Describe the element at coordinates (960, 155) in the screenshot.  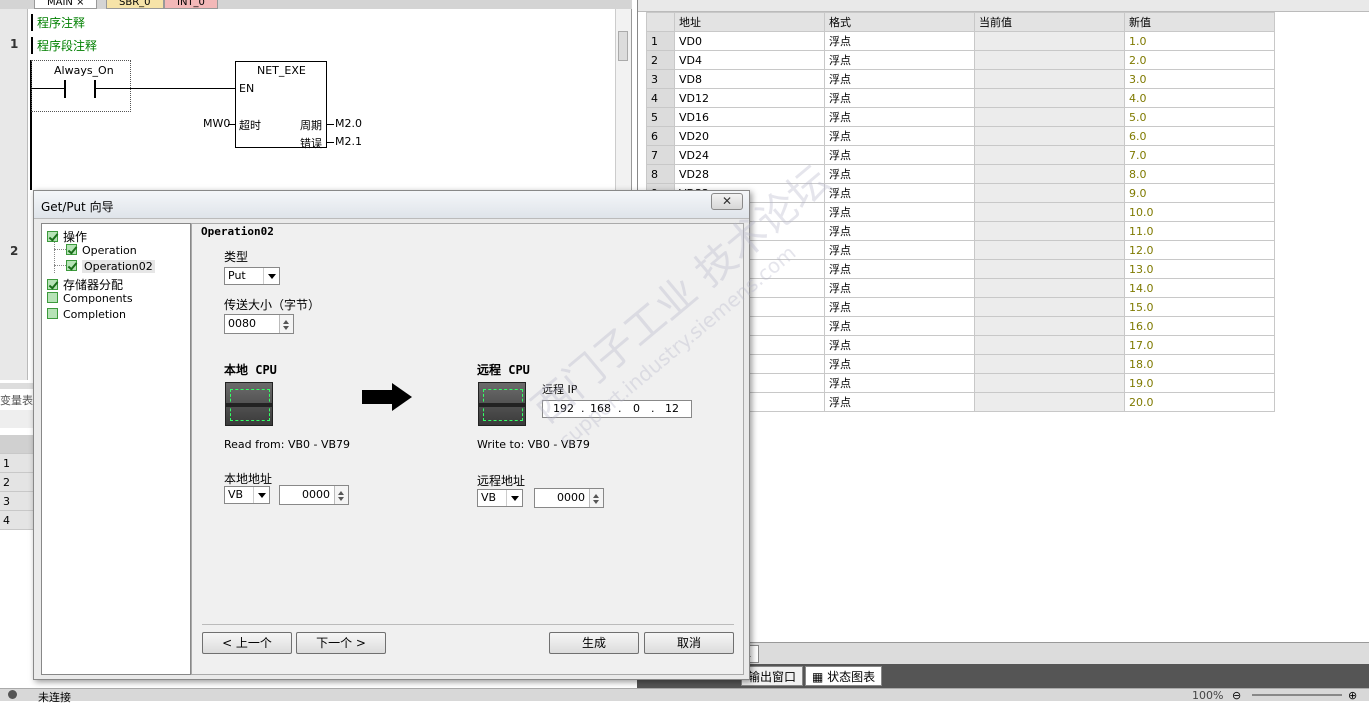
I see `status-chart-row: 7 VD24 浮点 7.0` at that location.